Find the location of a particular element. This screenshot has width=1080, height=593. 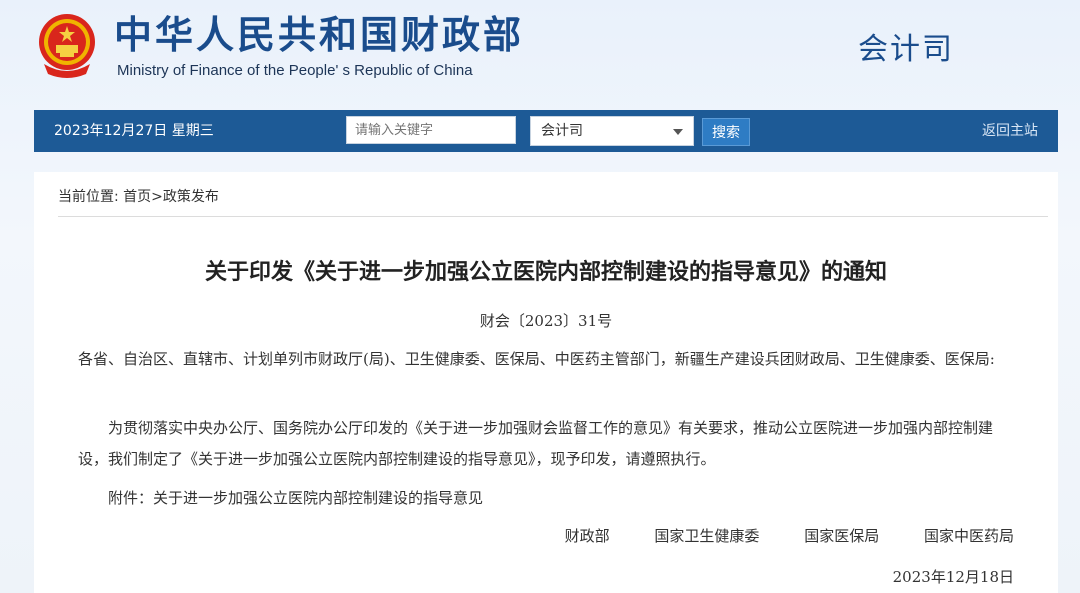

document-date: 2023年12月18日 is located at coordinates (953, 577).